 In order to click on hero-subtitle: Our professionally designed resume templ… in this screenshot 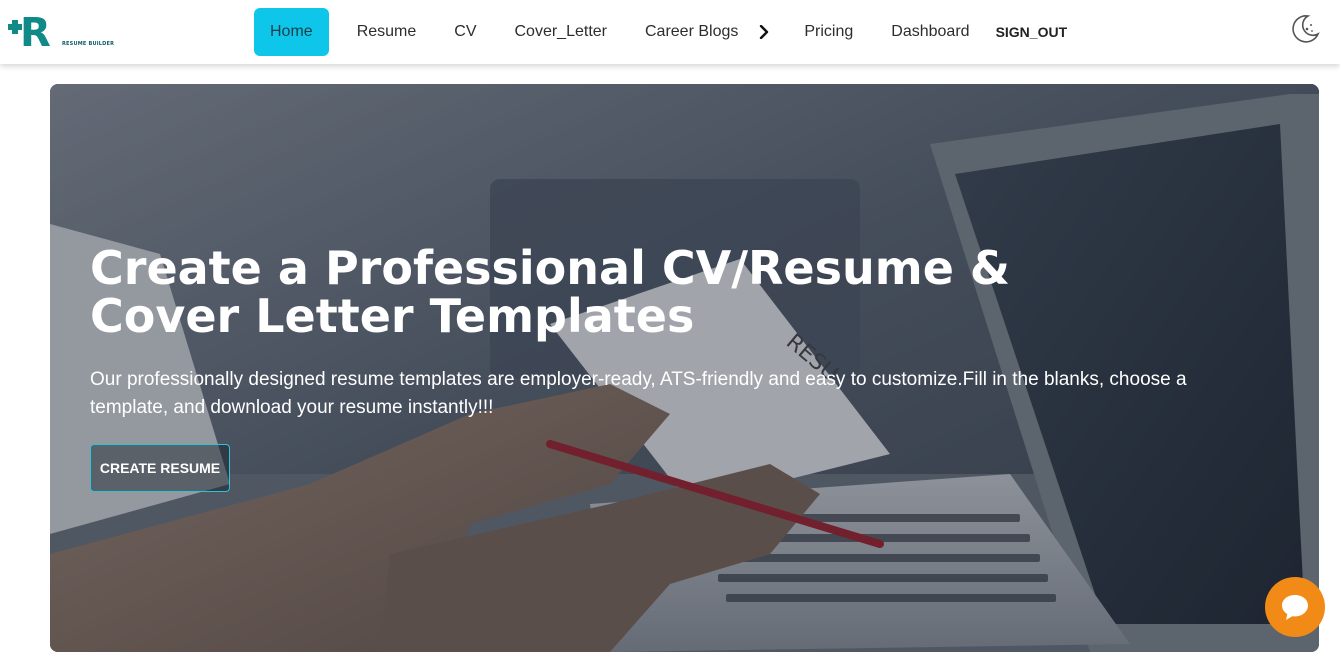, I will do `click(638, 393)`.